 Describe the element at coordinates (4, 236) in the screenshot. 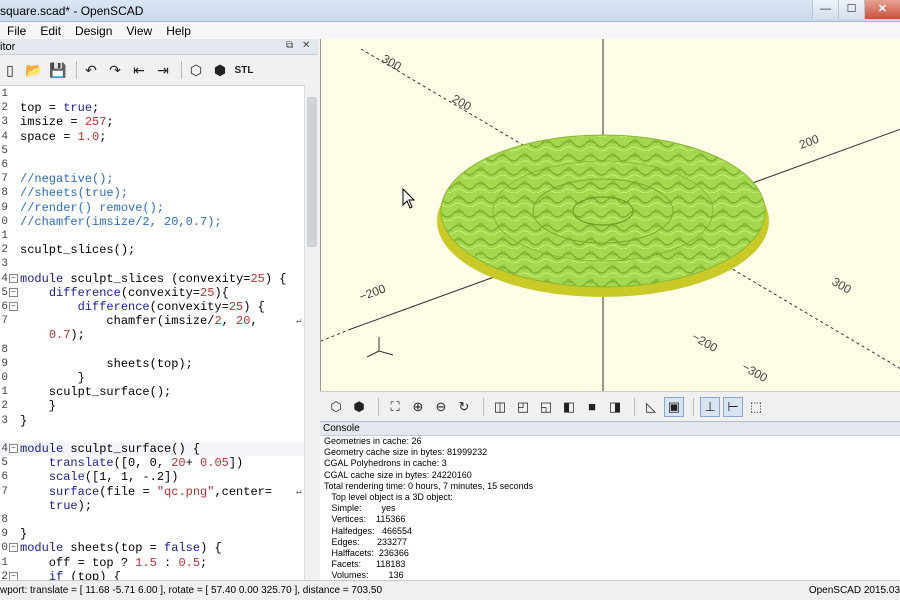

I see `line-number: 1` at that location.